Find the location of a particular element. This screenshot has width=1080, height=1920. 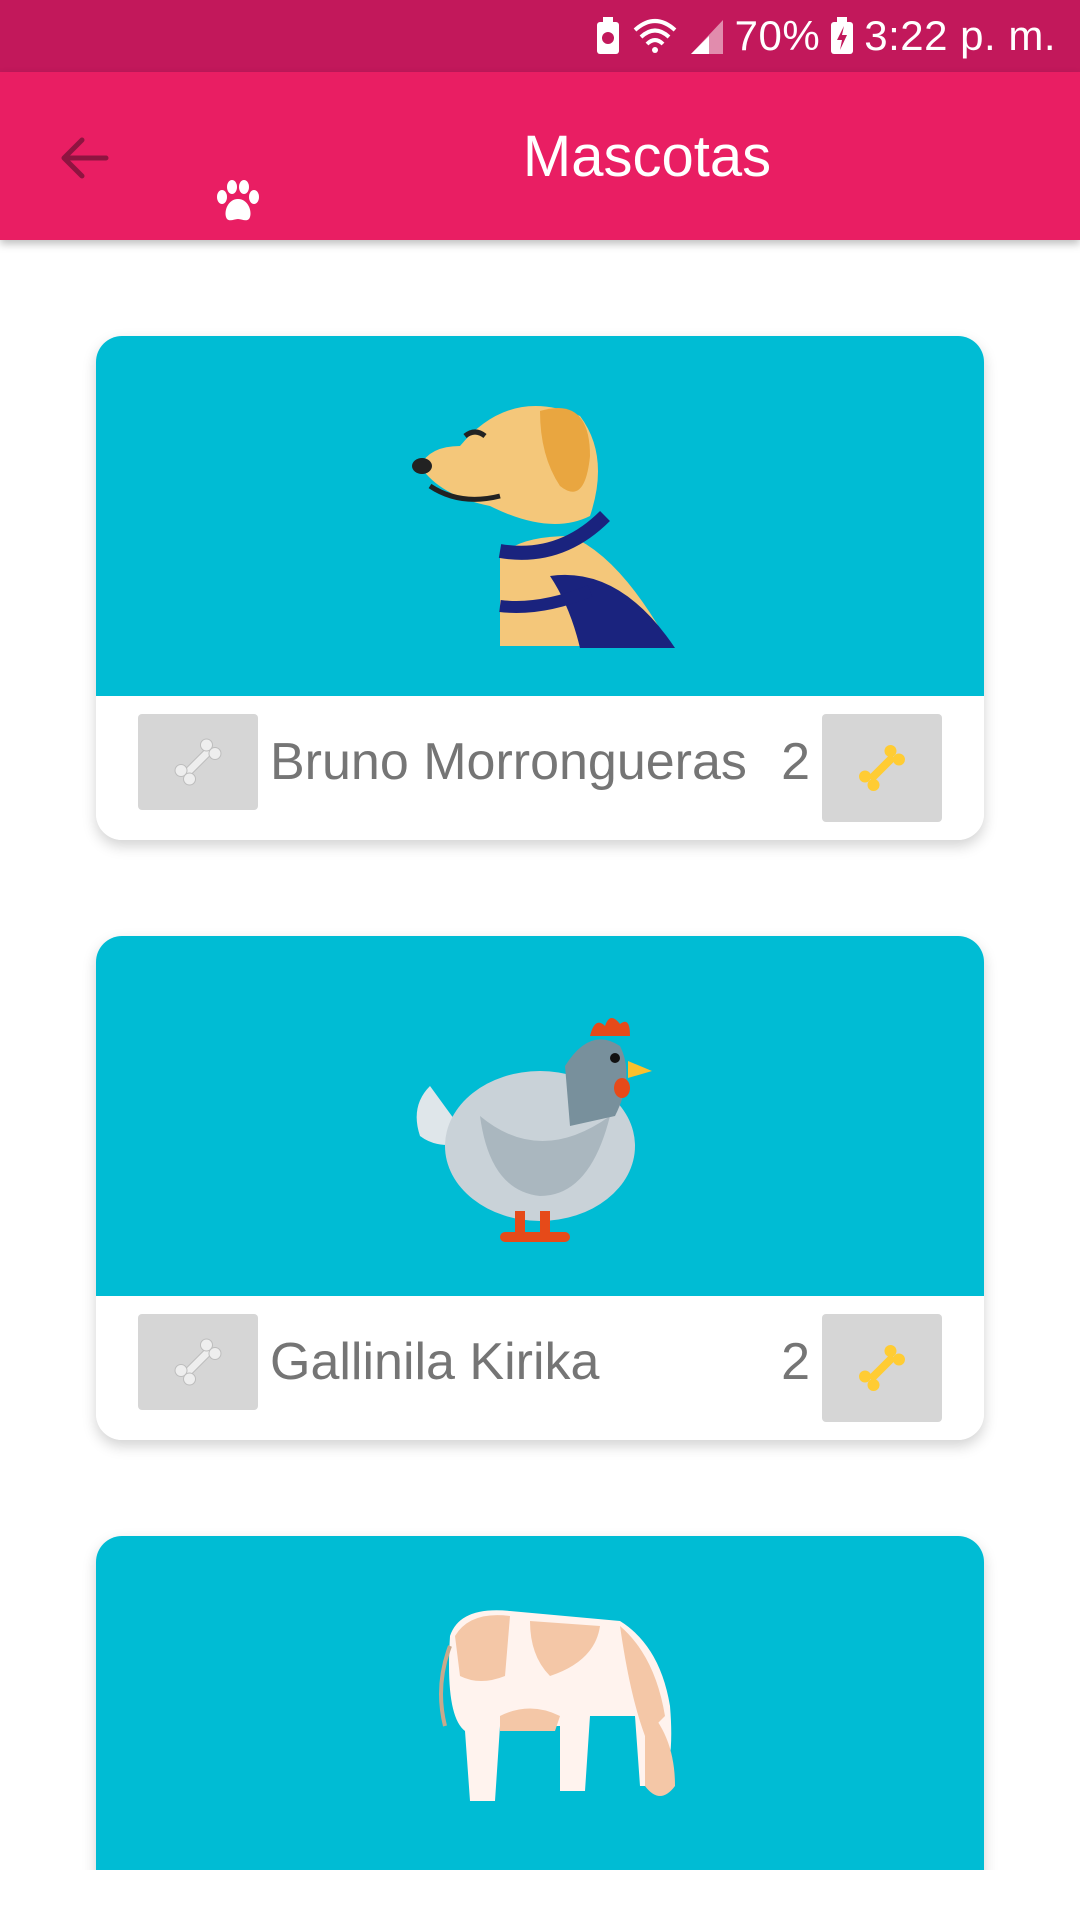

pet-card-footer: Bruno Morrongueras 2 is located at coordinates (540, 768).